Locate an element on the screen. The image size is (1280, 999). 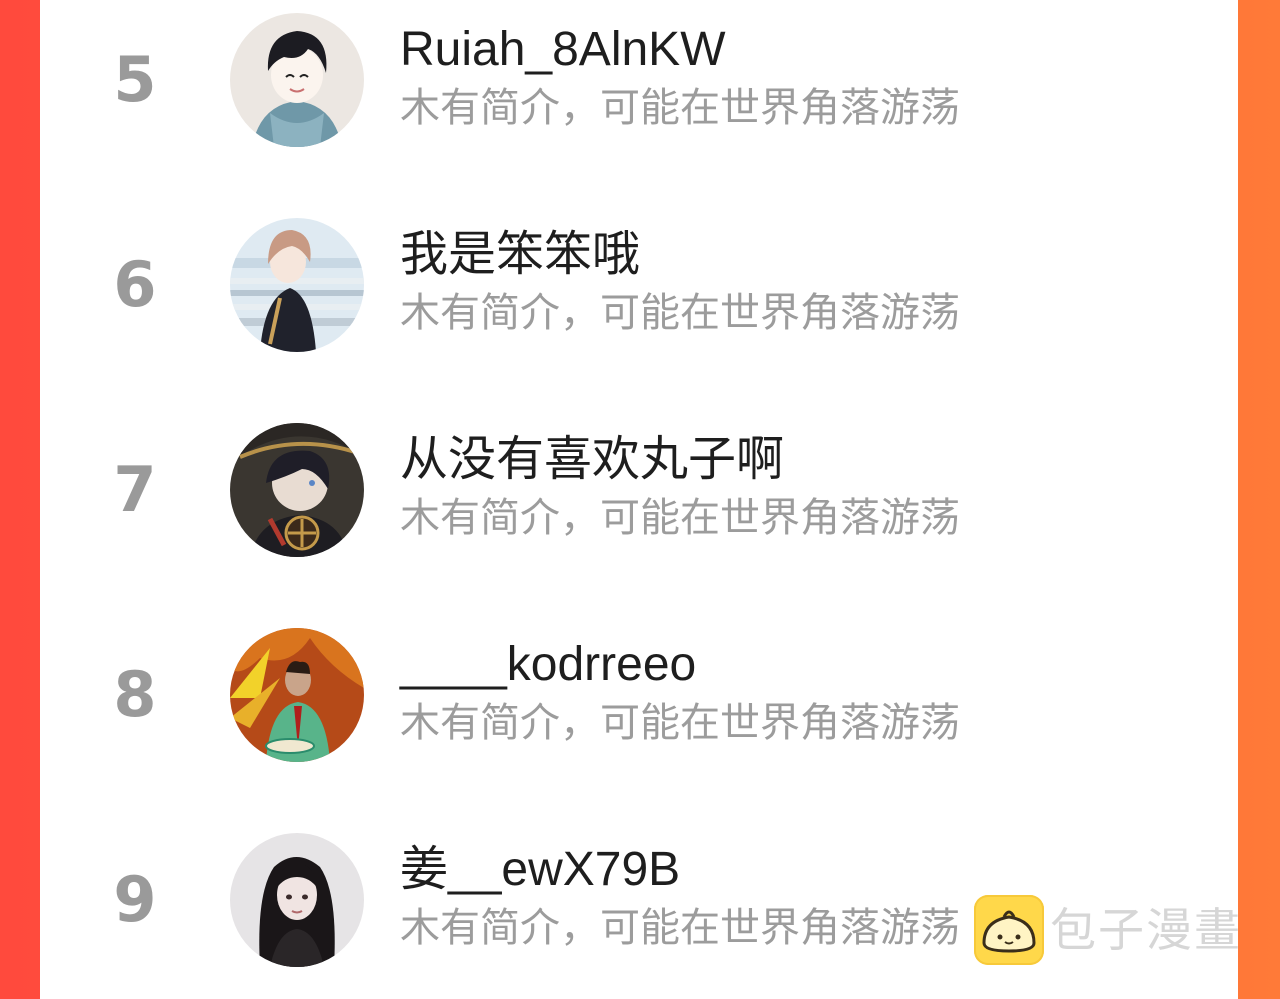
bun-logo-icon is located at coordinates (1009, 930).